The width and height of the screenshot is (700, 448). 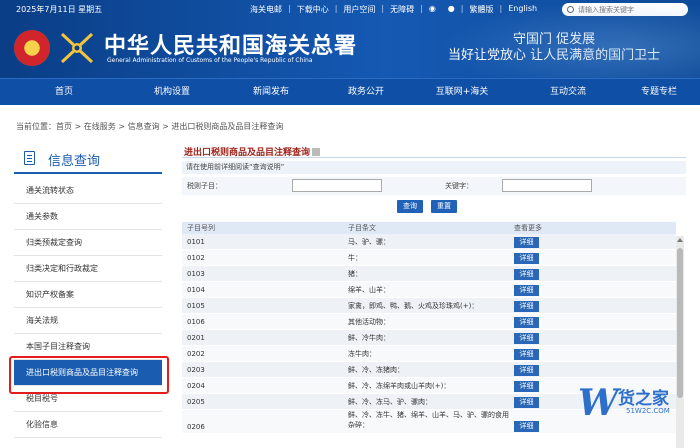 I want to click on scrollbar-thumb, so click(x=680, y=323).